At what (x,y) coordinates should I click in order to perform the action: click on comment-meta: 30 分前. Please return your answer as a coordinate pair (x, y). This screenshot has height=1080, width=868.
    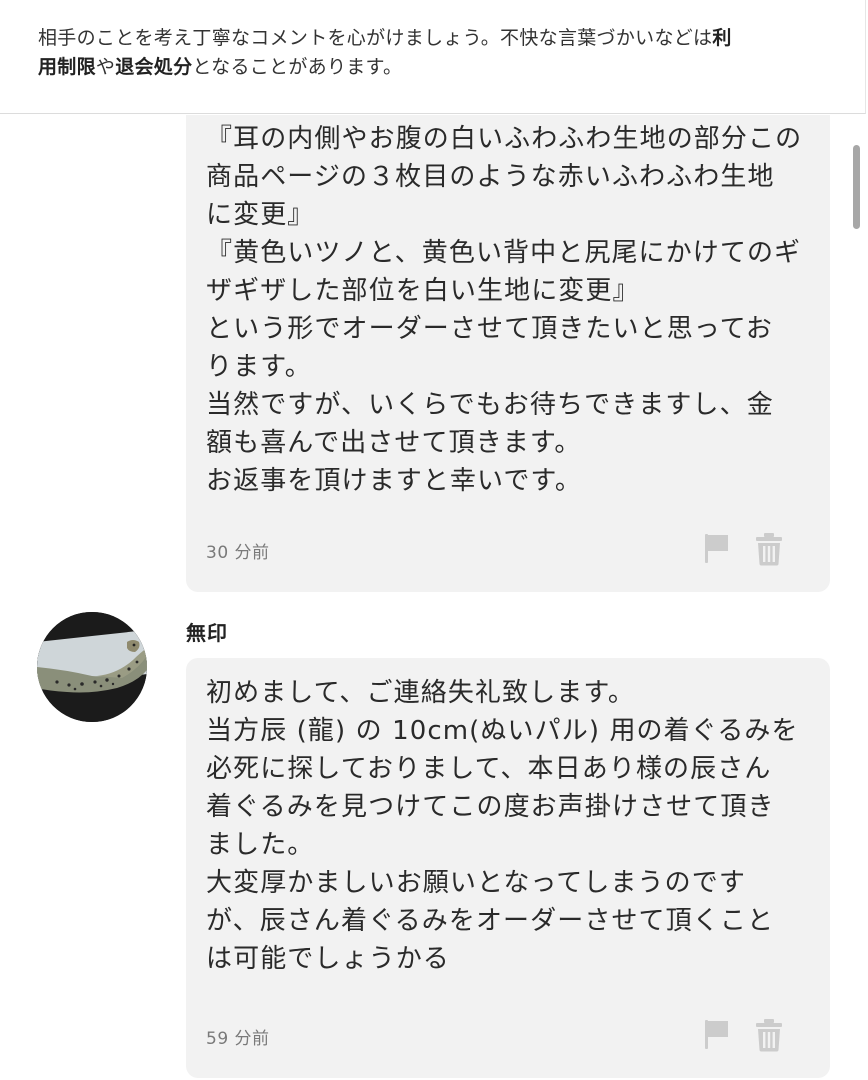
    Looking at the image, I should click on (508, 549).